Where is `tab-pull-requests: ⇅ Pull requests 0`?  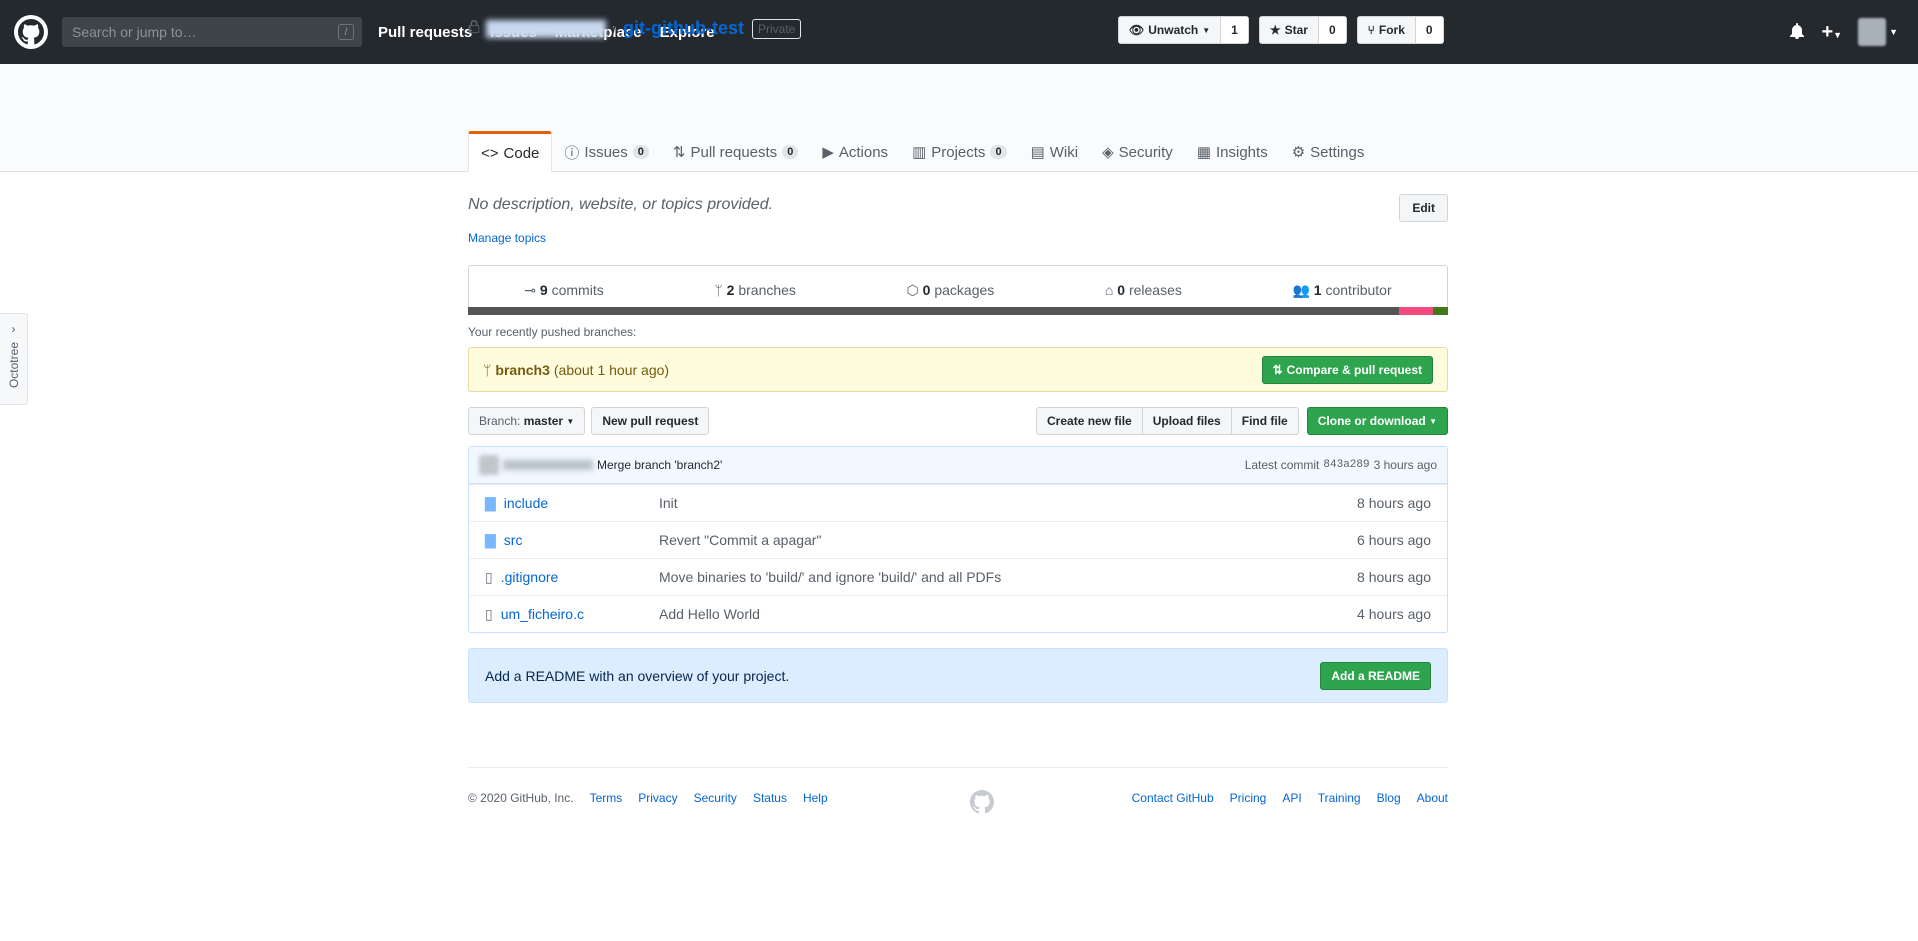 tab-pull-requests: ⇅ Pull requests 0 is located at coordinates (735, 152).